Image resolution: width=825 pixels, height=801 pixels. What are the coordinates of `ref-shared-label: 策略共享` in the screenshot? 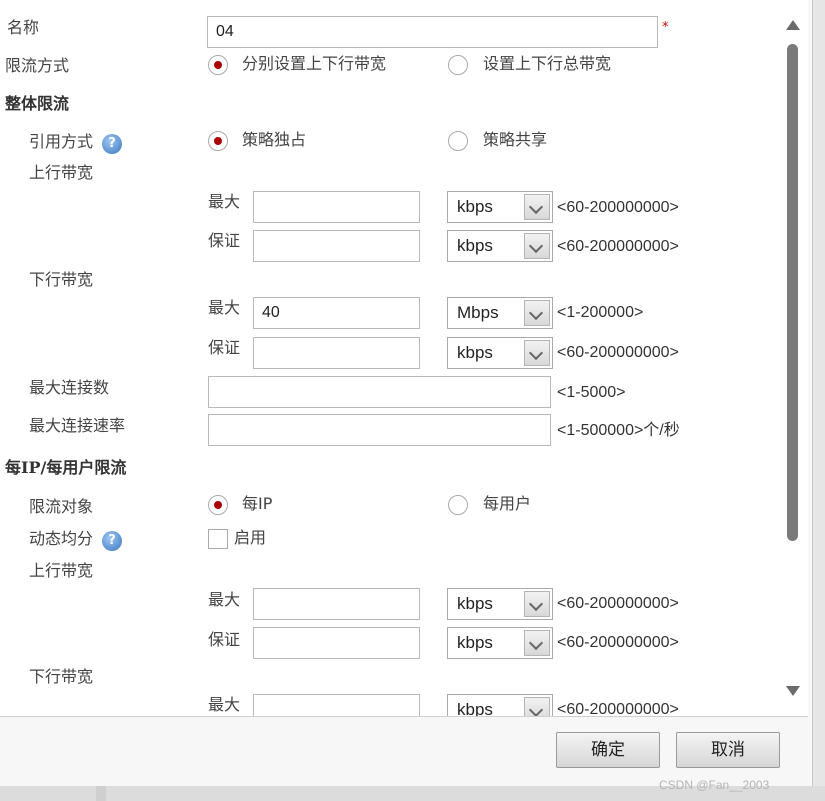 It's located at (515, 139).